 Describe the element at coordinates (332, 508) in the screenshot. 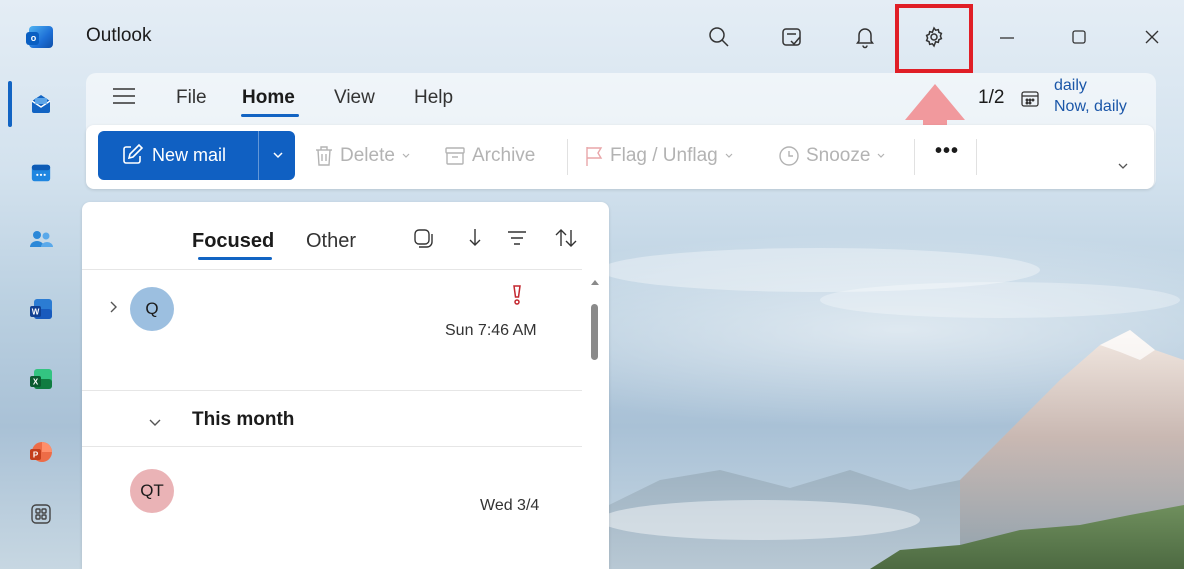

I see `list-item: QT Wed 3/4` at that location.